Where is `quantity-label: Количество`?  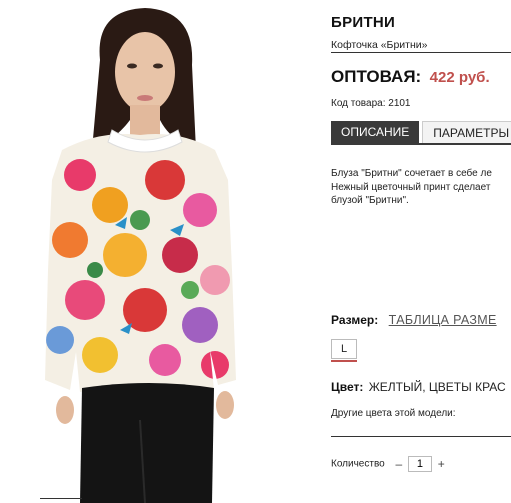
quantity-label: Количество is located at coordinates (358, 464).